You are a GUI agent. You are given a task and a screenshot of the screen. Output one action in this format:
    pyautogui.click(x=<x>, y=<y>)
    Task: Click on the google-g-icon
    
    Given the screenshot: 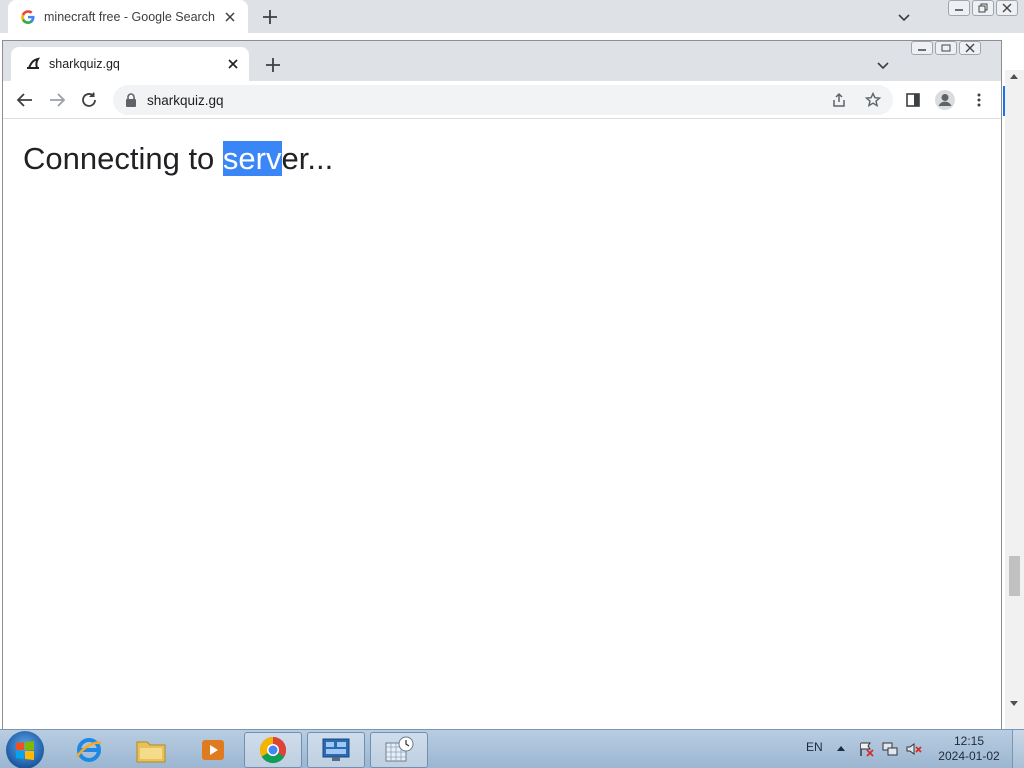 What is the action you would take?
    pyautogui.click(x=28, y=17)
    